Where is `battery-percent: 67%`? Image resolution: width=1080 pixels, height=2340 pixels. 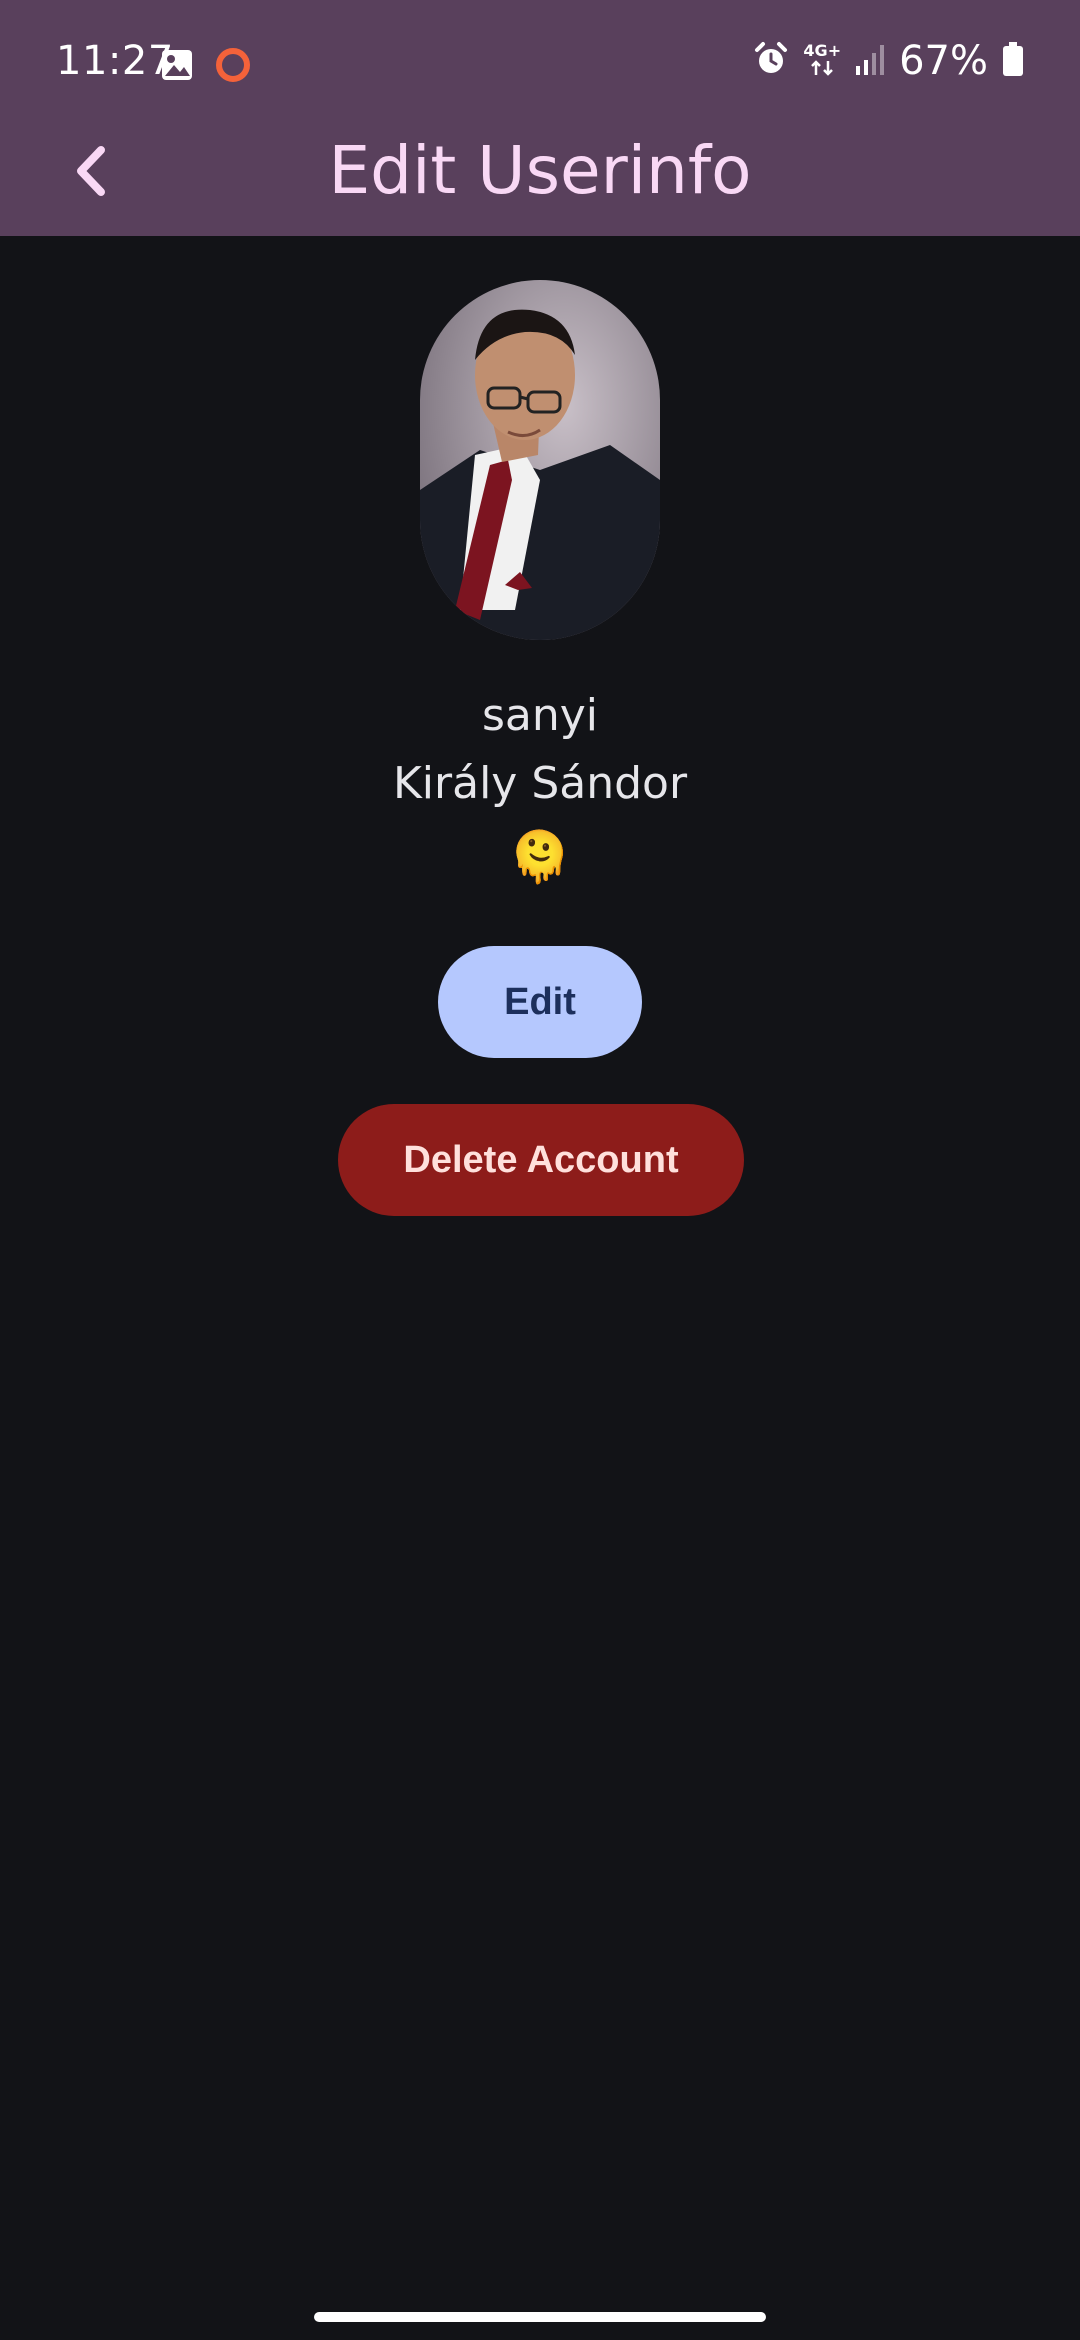 battery-percent: 67% is located at coordinates (943, 61).